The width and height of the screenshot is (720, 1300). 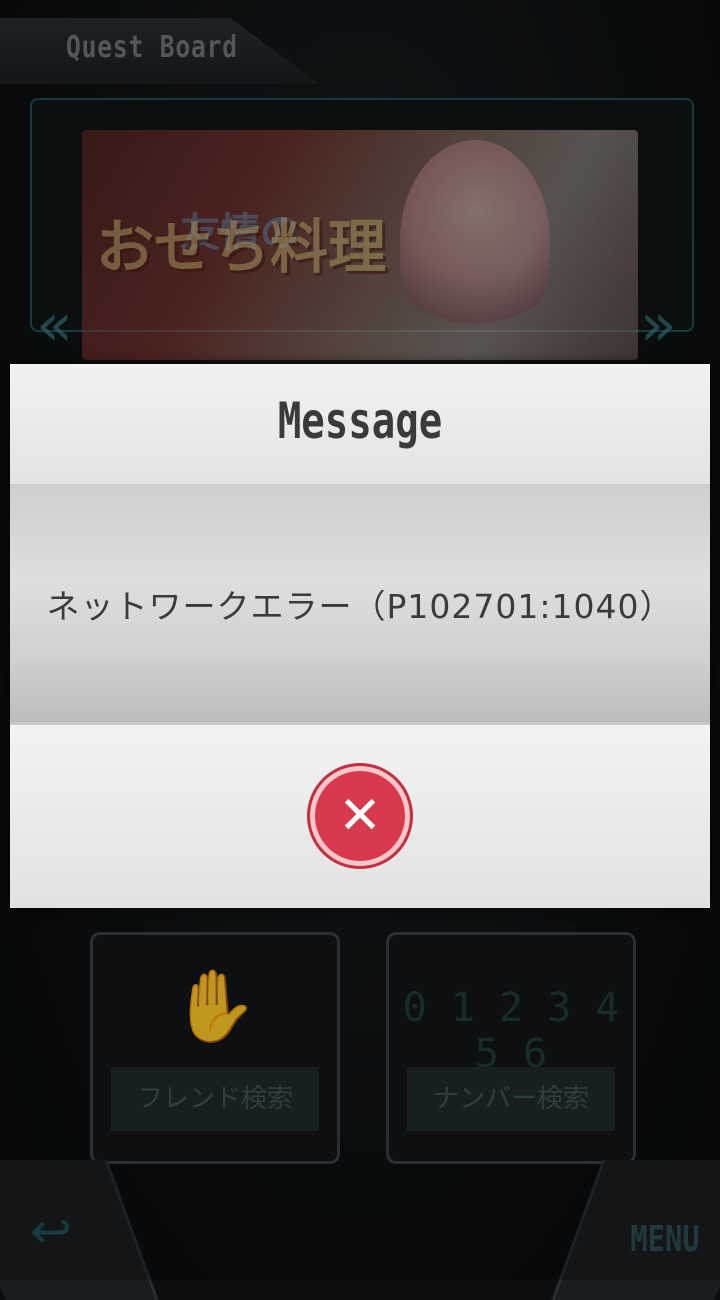 I want to click on close-button: ✕, so click(x=360, y=816).